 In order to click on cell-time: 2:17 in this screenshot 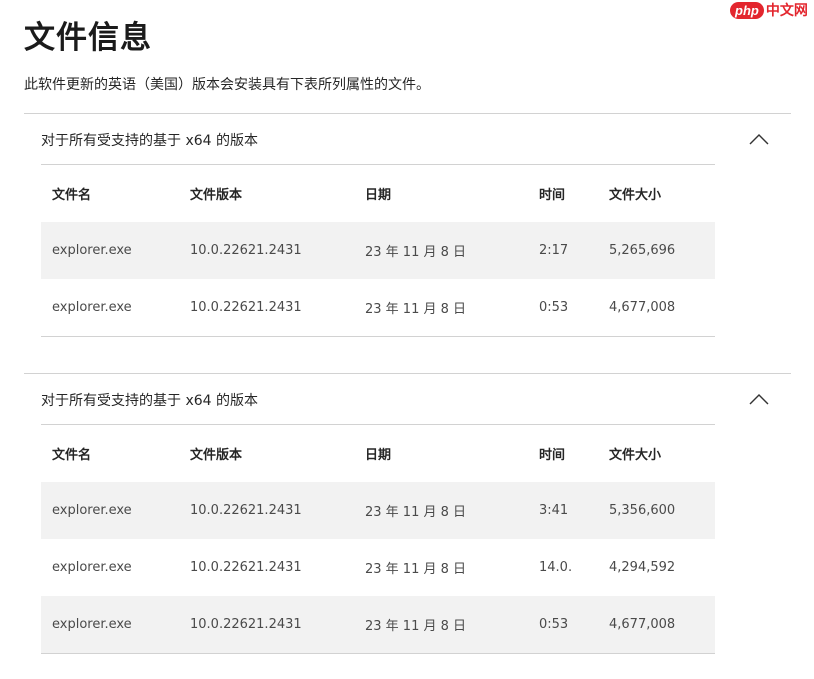, I will do `click(563, 250)`.